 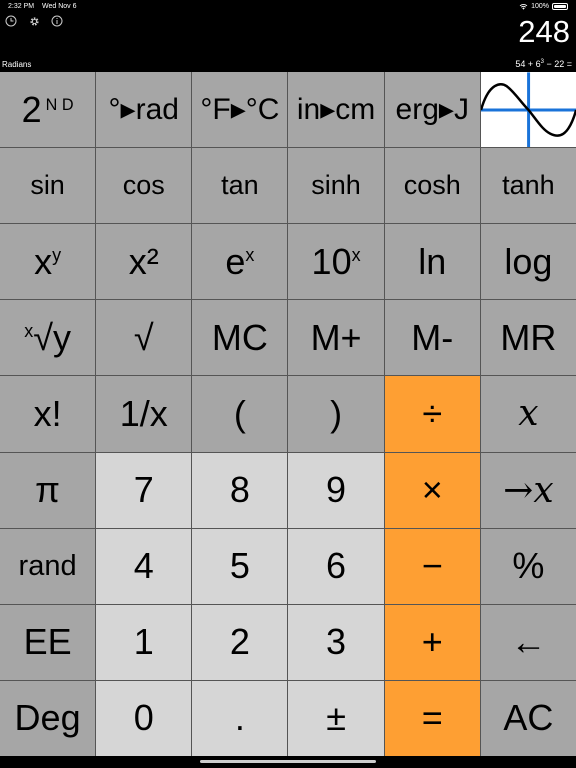 I want to click on left-paren-button: (, so click(x=240, y=414).